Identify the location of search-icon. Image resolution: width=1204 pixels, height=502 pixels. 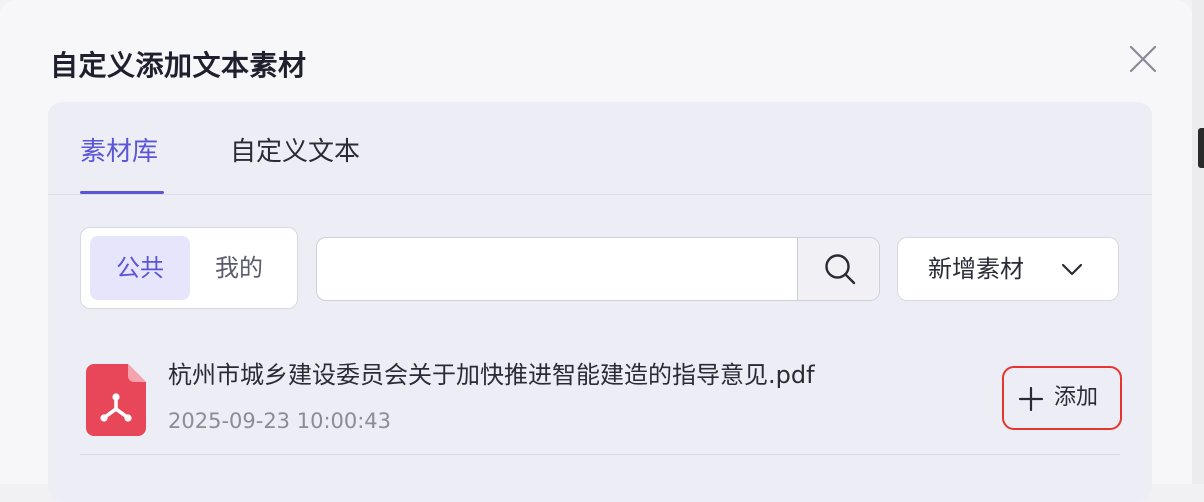
(840, 269).